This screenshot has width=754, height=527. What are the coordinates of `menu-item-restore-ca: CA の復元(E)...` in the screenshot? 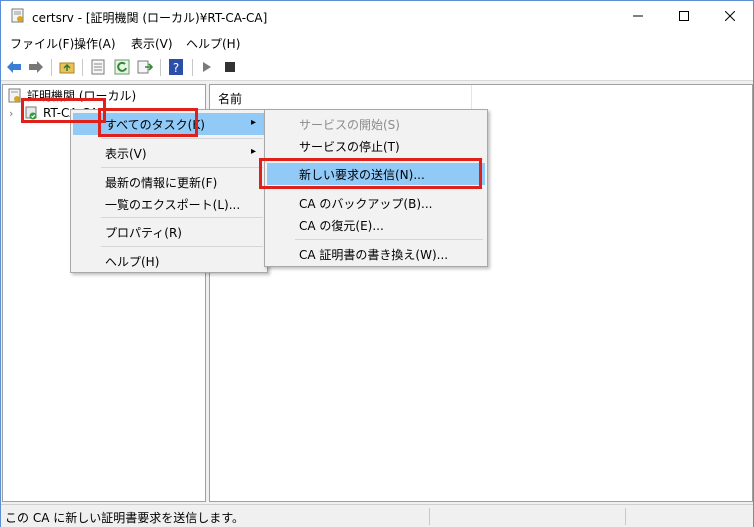 It's located at (376, 225).